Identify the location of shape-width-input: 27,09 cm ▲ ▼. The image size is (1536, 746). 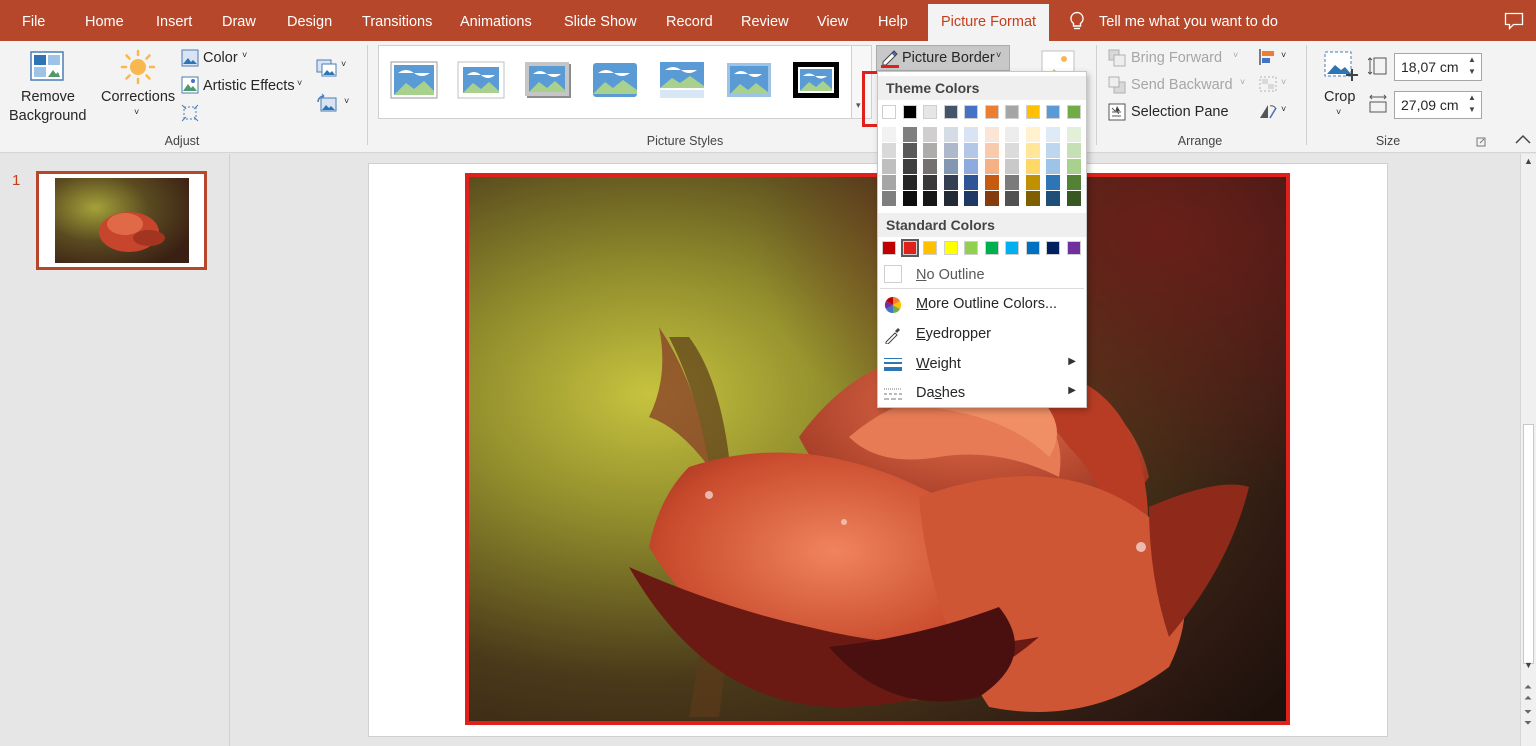
(1438, 105).